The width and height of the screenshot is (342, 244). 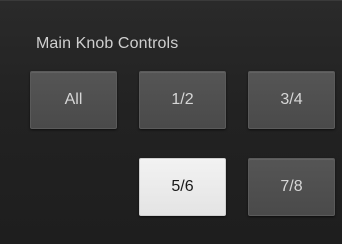 What do you see at coordinates (291, 187) in the screenshot?
I see `knob-7-8-button: 7/8` at bounding box center [291, 187].